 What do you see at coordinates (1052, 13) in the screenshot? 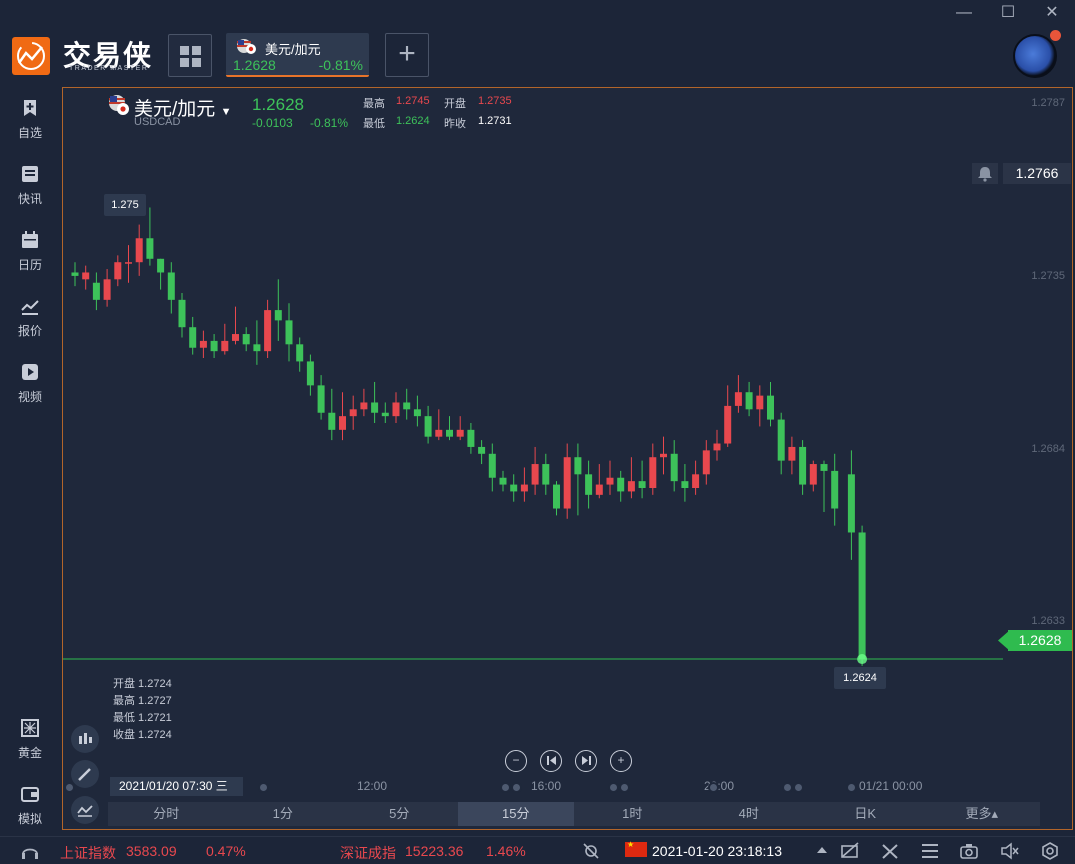
I see `close-button: ✕` at bounding box center [1052, 13].